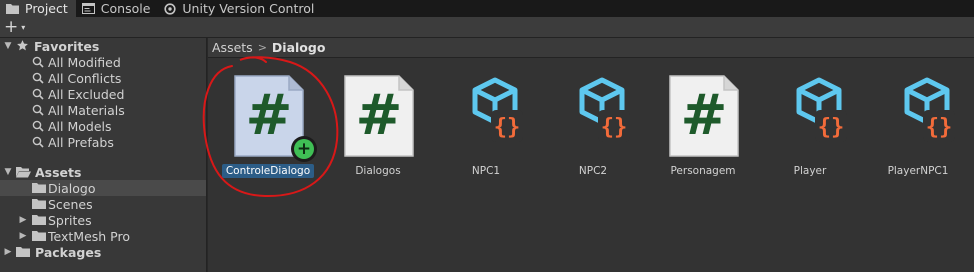  What do you see at coordinates (125, 8) in the screenshot?
I see `tab-label: Console` at bounding box center [125, 8].